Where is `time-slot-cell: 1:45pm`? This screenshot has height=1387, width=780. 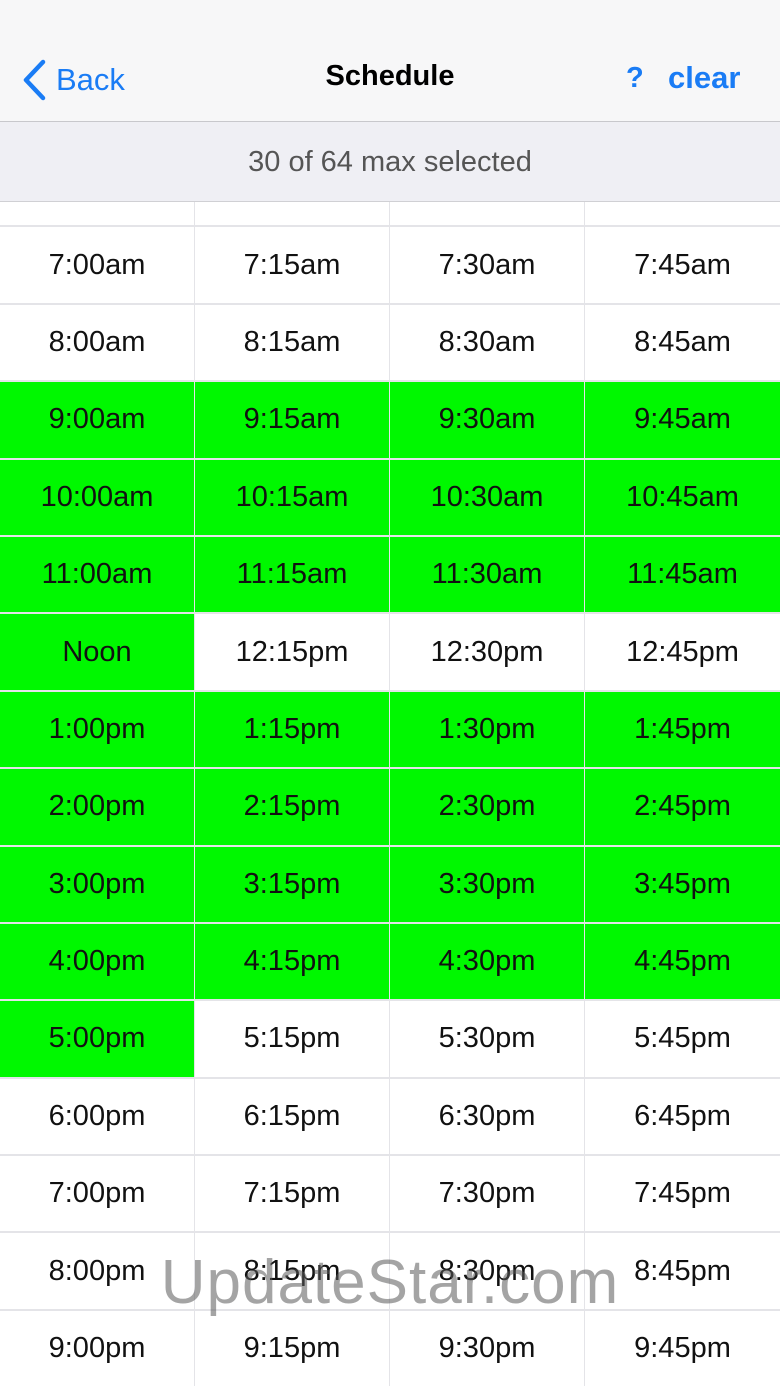 time-slot-cell: 1:45pm is located at coordinates (682, 729).